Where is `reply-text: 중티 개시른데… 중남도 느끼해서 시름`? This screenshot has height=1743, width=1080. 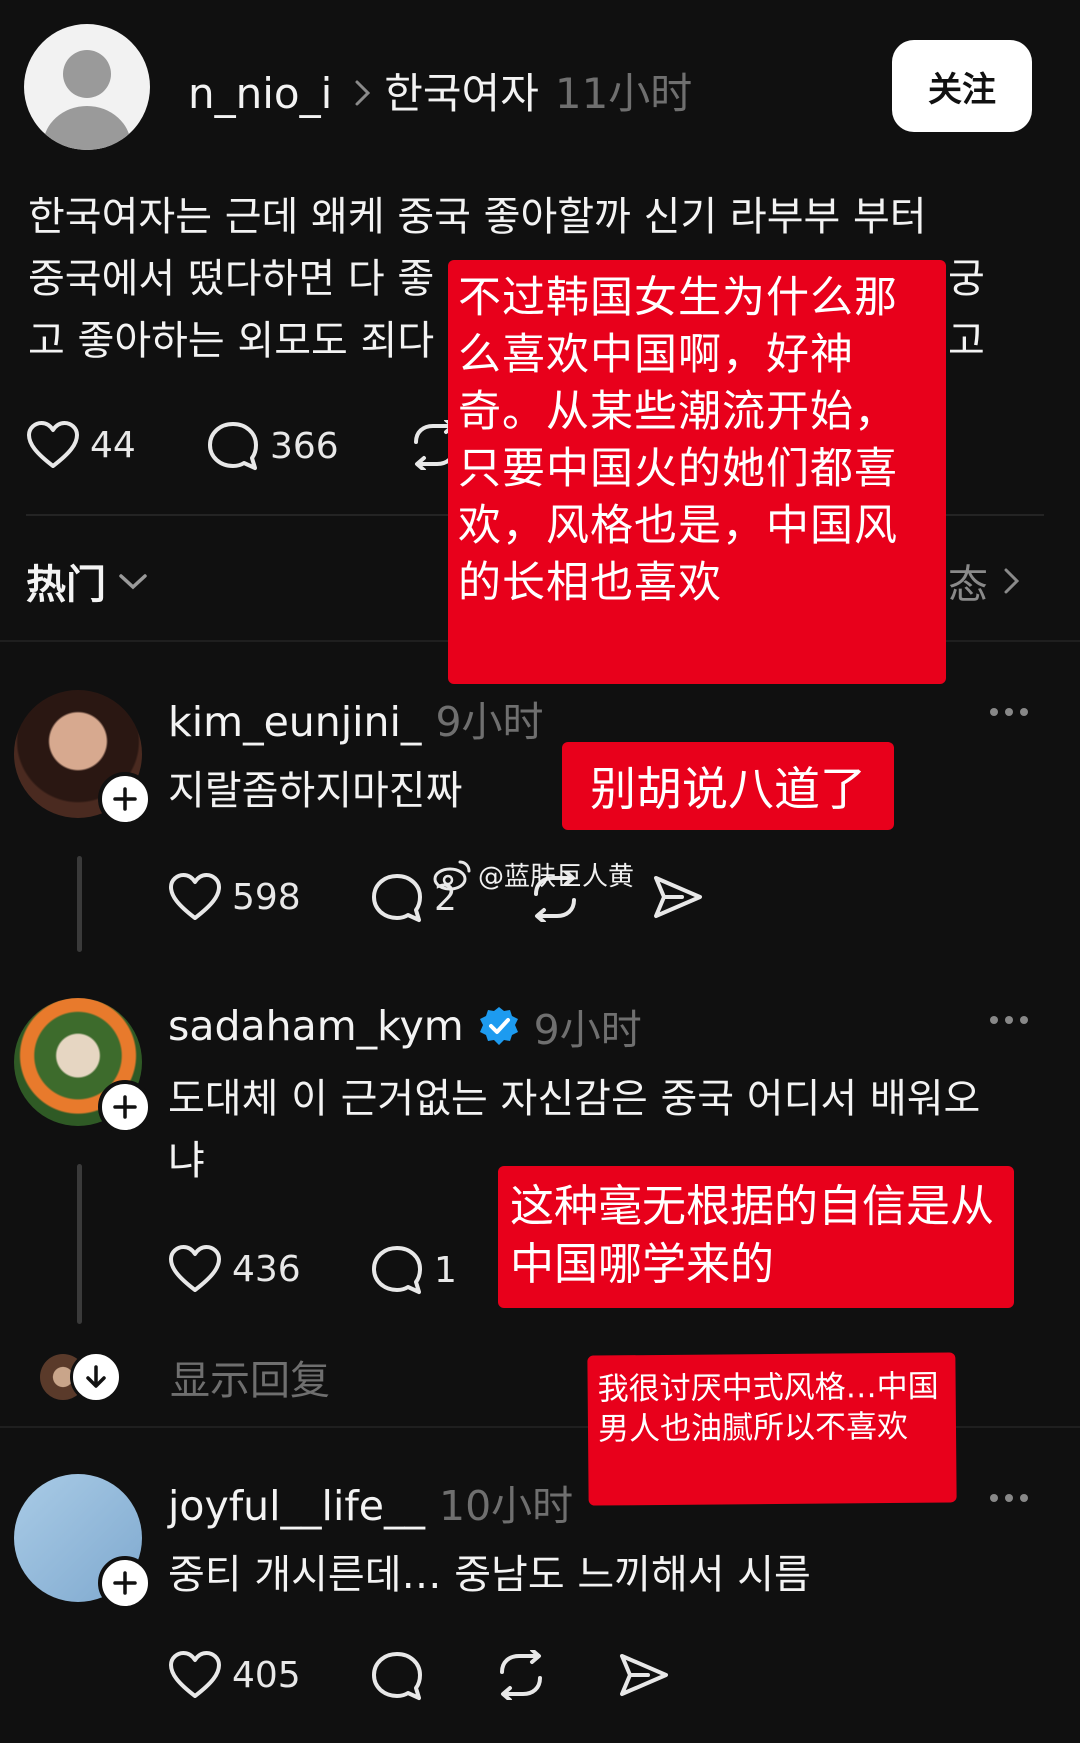 reply-text: 중티 개시른데… 중남도 느끼해서 시름 is located at coordinates (489, 1575).